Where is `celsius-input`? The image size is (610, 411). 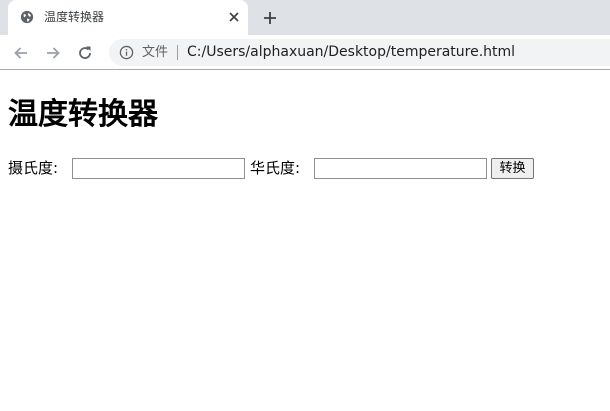 celsius-input is located at coordinates (158, 168).